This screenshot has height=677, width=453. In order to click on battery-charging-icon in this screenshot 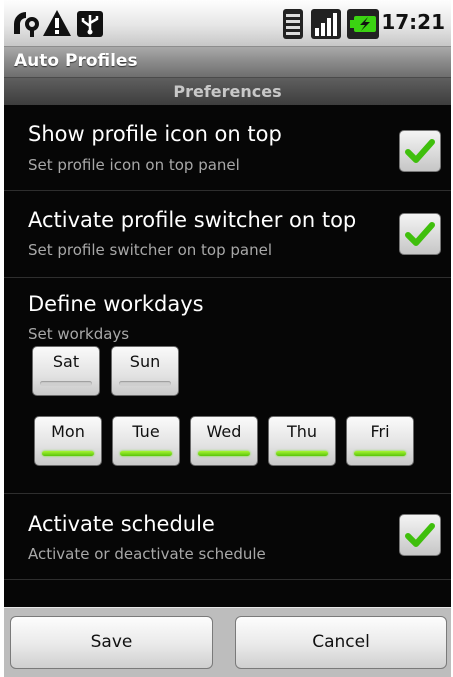, I will do `click(363, 26)`.